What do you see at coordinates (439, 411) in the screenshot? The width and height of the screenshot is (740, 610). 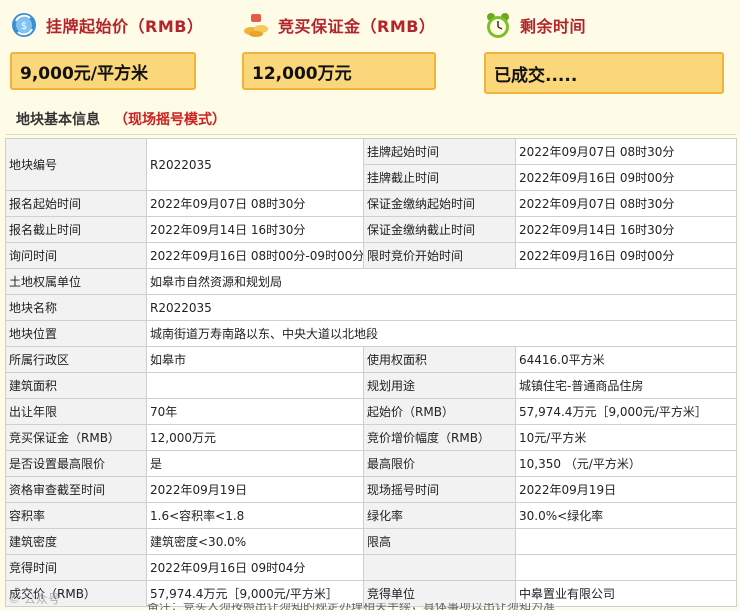 I see `table-key: 起始价（RMB）` at bounding box center [439, 411].